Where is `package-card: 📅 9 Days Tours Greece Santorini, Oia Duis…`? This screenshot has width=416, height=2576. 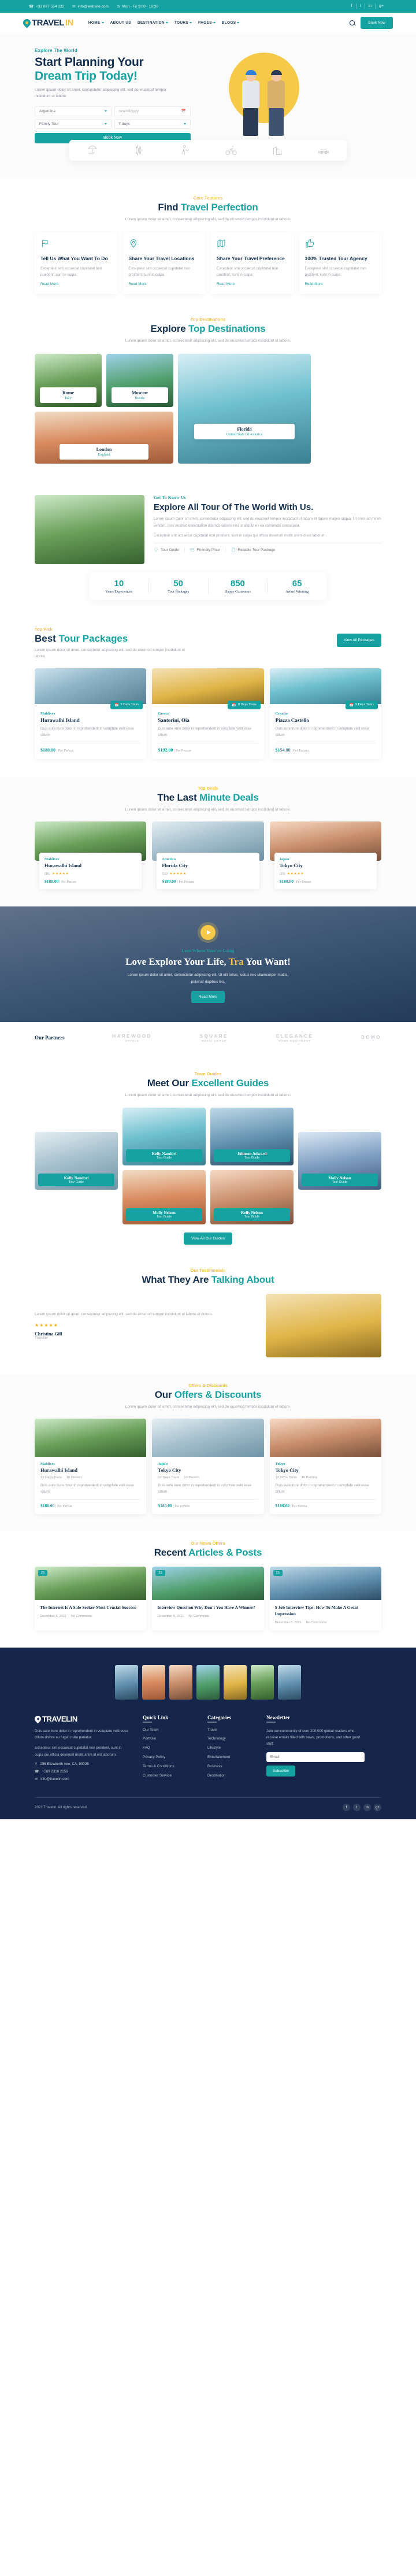 package-card: 📅 9 Days Tours Greece Santorini, Oia Duis… is located at coordinates (208, 713).